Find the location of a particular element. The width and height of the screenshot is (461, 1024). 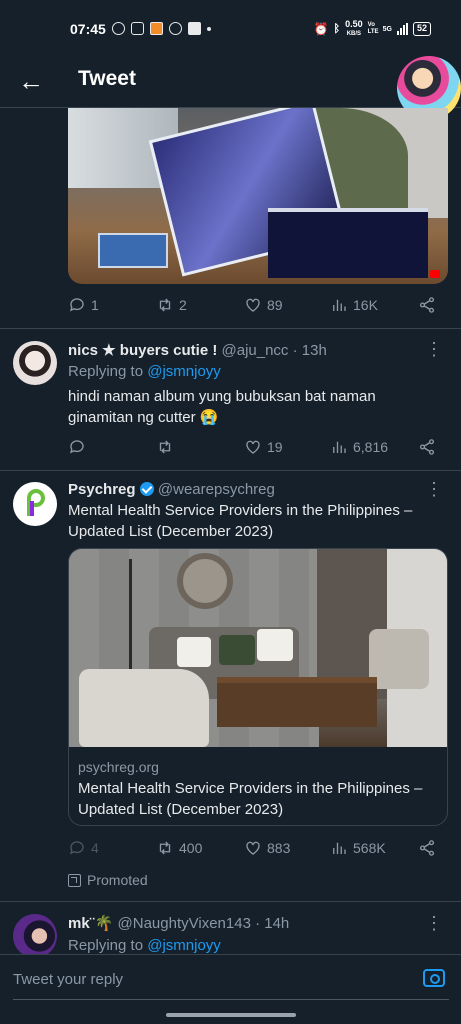

battery-icon: 52 is located at coordinates (421, 29).